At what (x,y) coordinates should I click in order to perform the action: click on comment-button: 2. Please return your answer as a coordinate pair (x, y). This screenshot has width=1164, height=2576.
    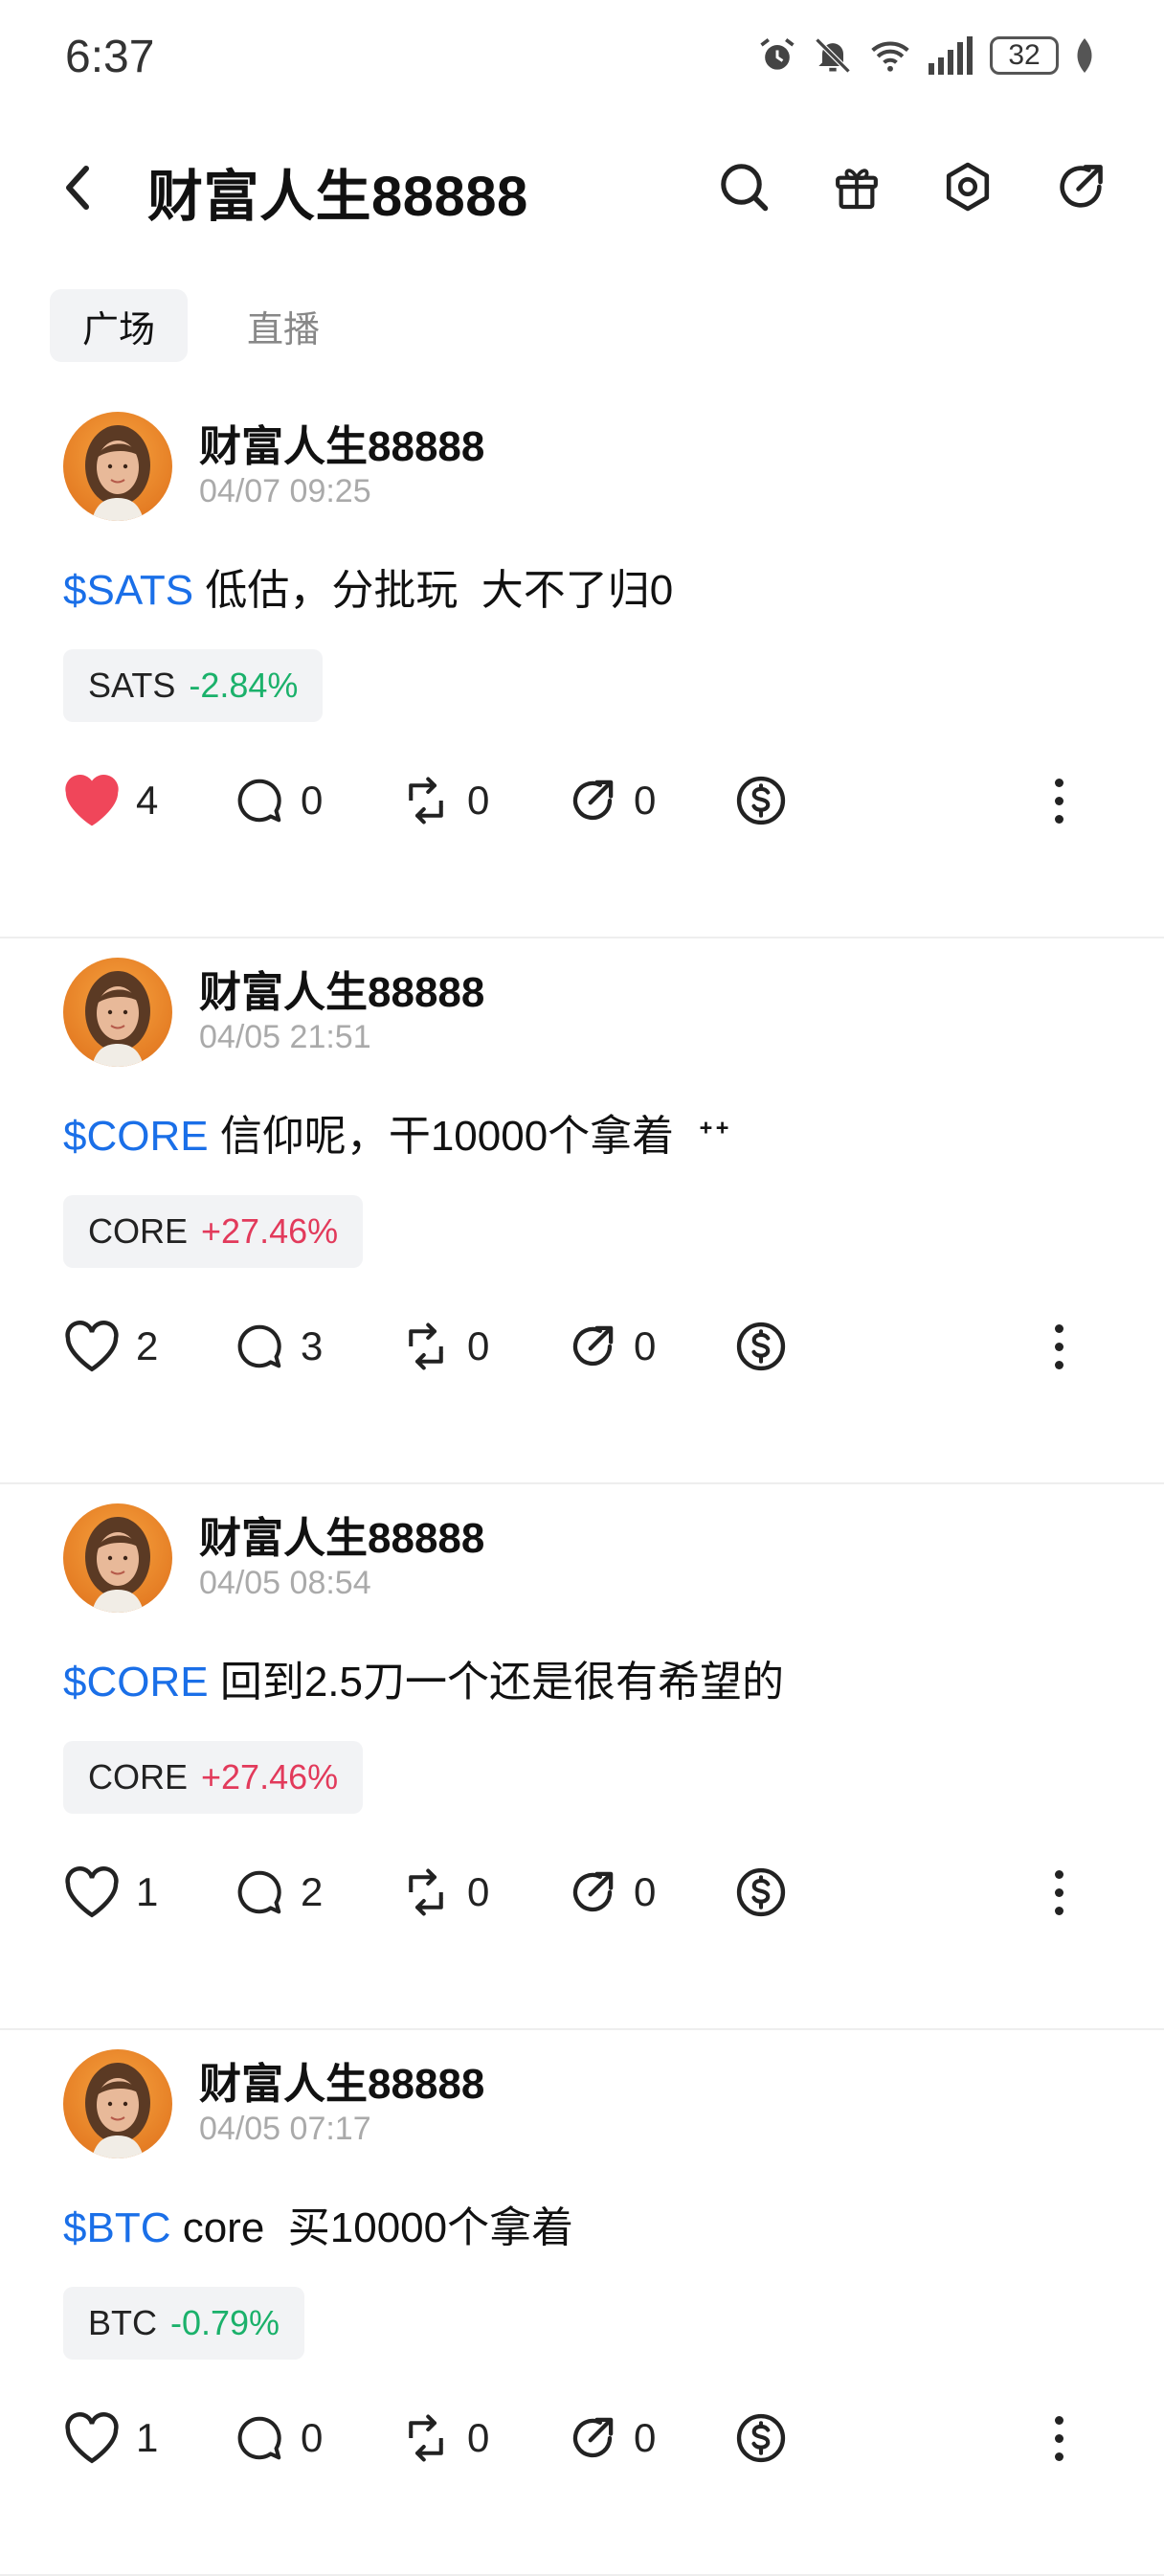
    Looking at the image, I should click on (278, 1892).